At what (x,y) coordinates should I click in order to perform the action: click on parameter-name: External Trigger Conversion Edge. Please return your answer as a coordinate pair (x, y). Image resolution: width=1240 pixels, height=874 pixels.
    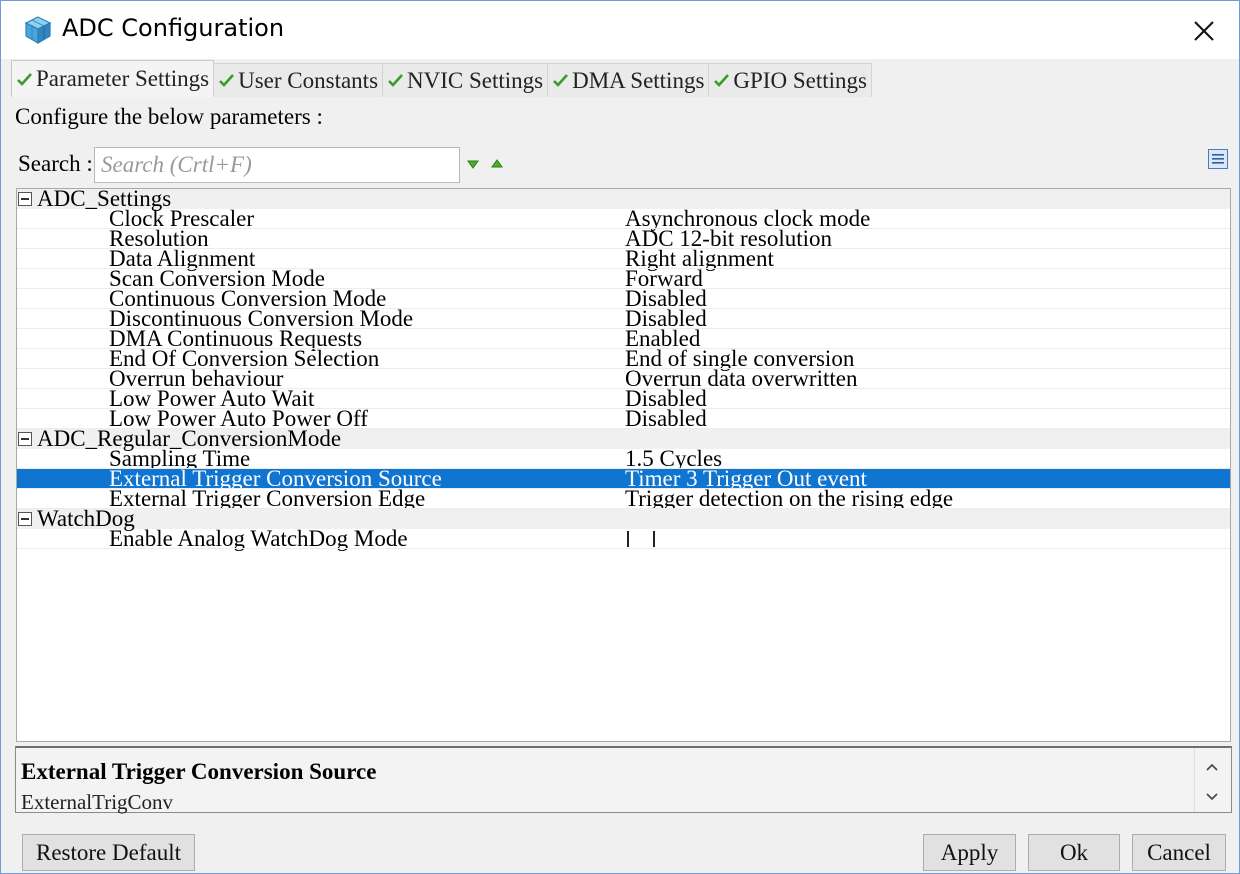
    Looking at the image, I should click on (267, 498).